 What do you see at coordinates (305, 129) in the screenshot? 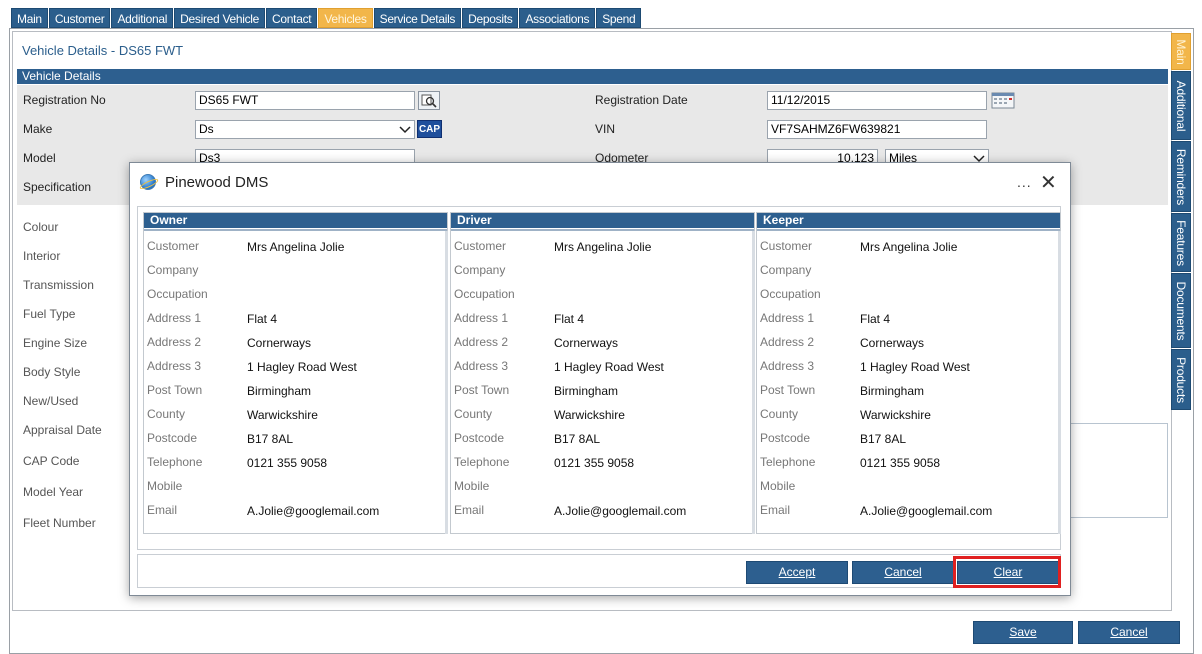
I see `make-select: Ds` at bounding box center [305, 129].